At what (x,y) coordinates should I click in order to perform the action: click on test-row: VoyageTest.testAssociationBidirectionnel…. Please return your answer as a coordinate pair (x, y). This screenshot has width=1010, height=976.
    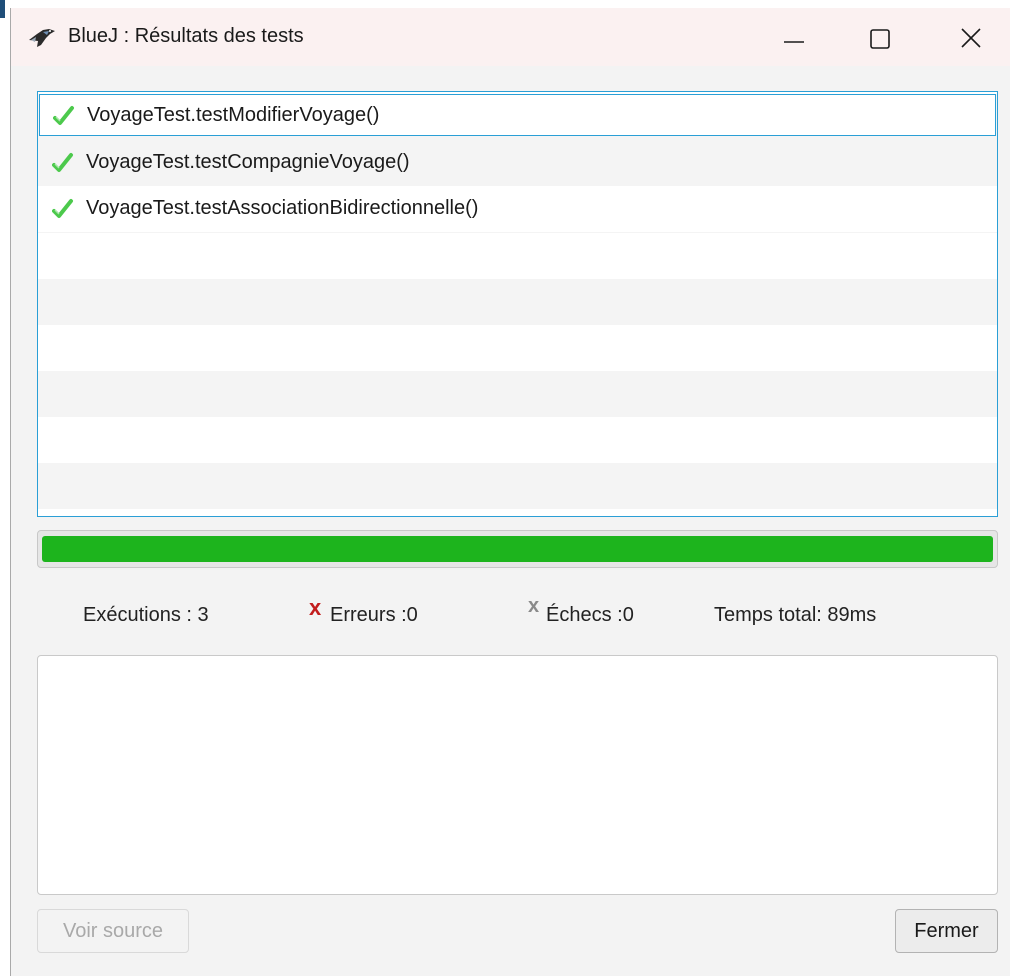
    Looking at the image, I should click on (517, 209).